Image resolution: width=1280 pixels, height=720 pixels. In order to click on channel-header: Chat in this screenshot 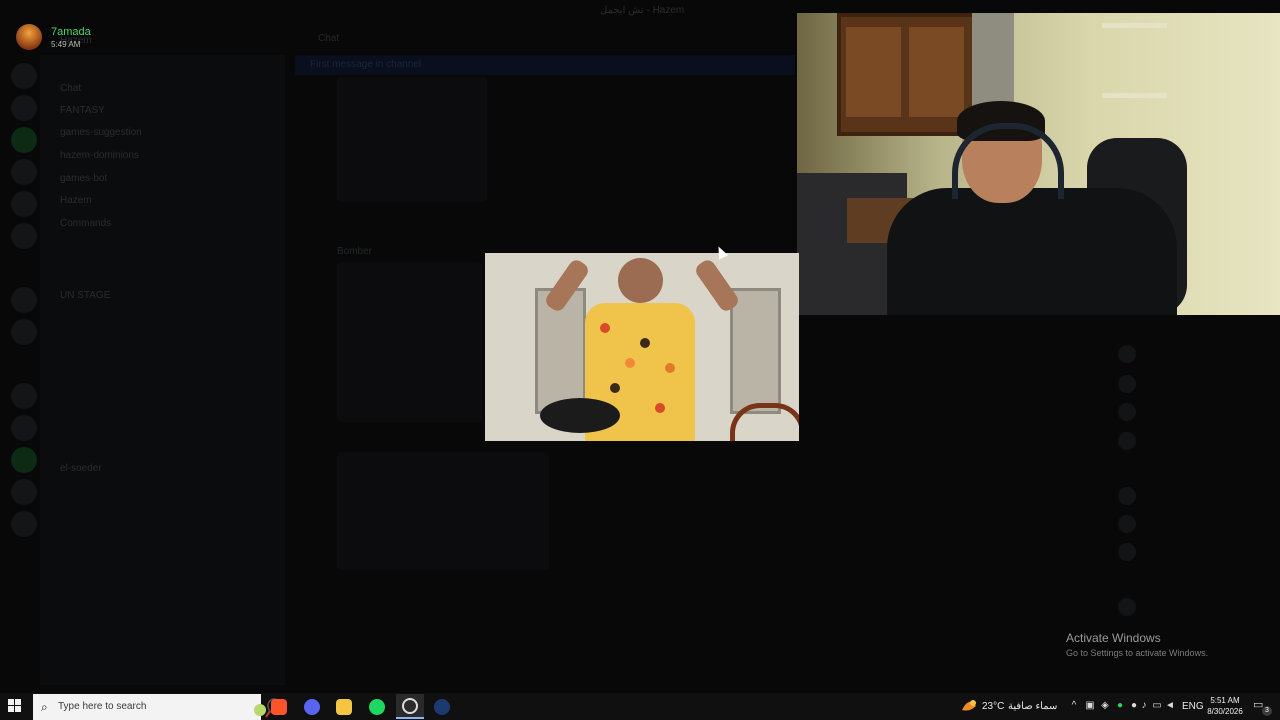, I will do `click(329, 38)`.